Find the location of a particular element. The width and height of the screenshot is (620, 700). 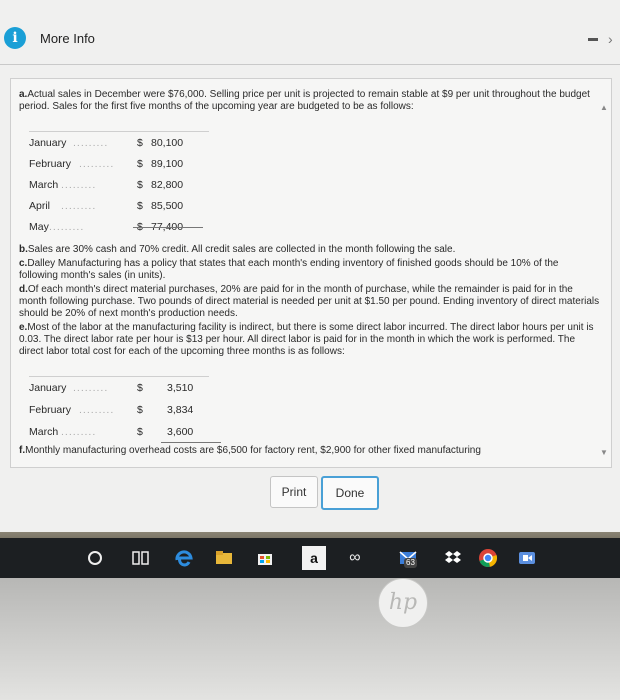

sales-total-underline is located at coordinates (168, 227).